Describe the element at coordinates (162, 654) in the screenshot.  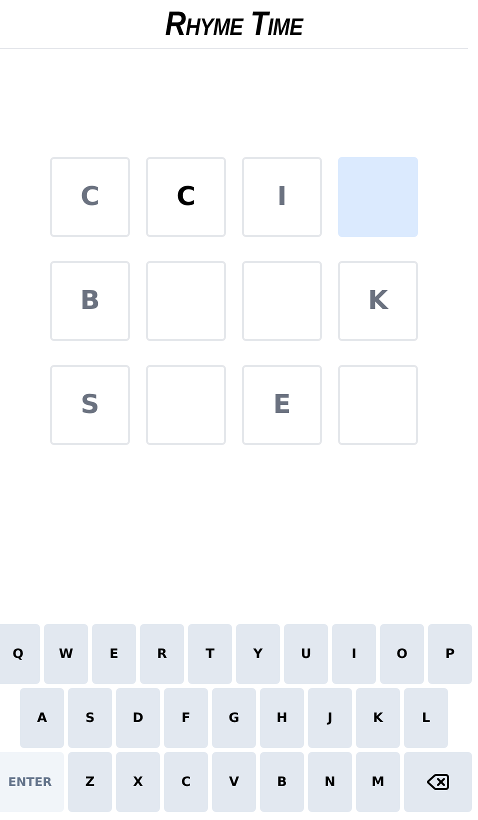
I see `key: R` at that location.